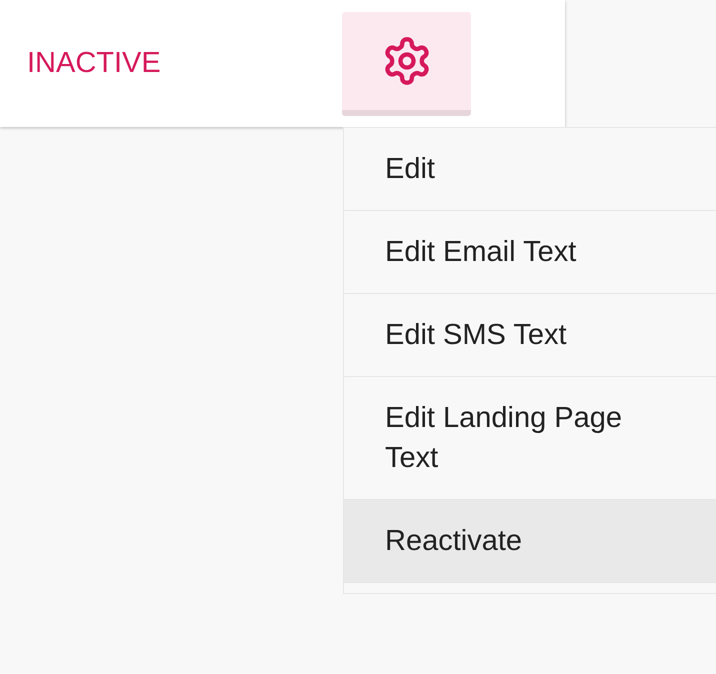 Image resolution: width=716 pixels, height=674 pixels. I want to click on menu-item: Reactivate, so click(530, 541).